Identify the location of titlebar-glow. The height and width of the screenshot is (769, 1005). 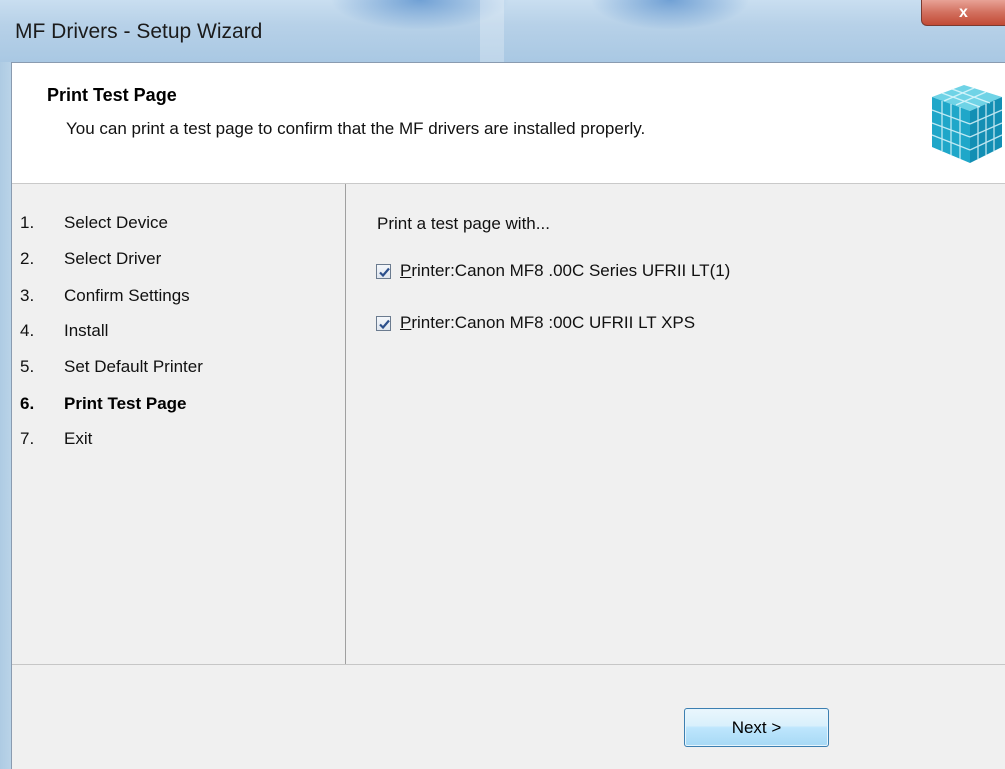
(670, 15).